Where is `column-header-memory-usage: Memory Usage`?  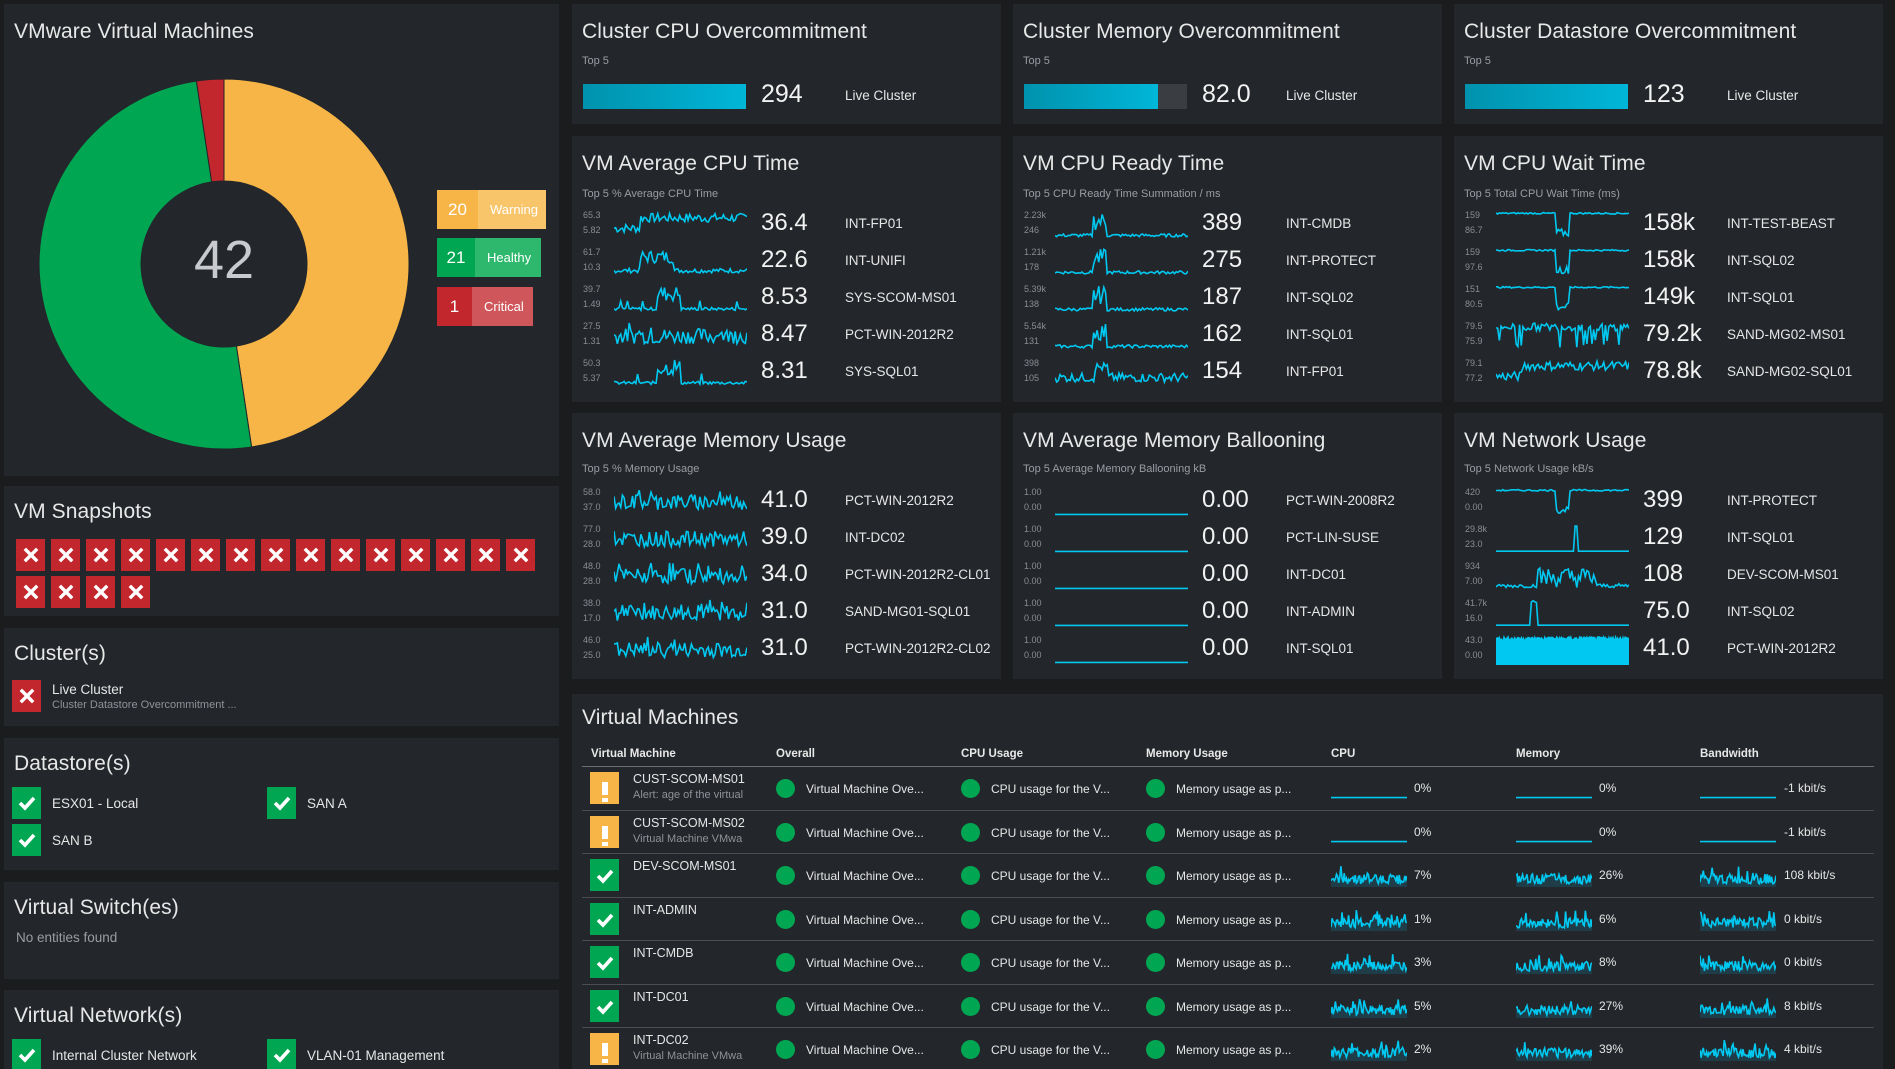 column-header-memory-usage: Memory Usage is located at coordinates (1187, 754).